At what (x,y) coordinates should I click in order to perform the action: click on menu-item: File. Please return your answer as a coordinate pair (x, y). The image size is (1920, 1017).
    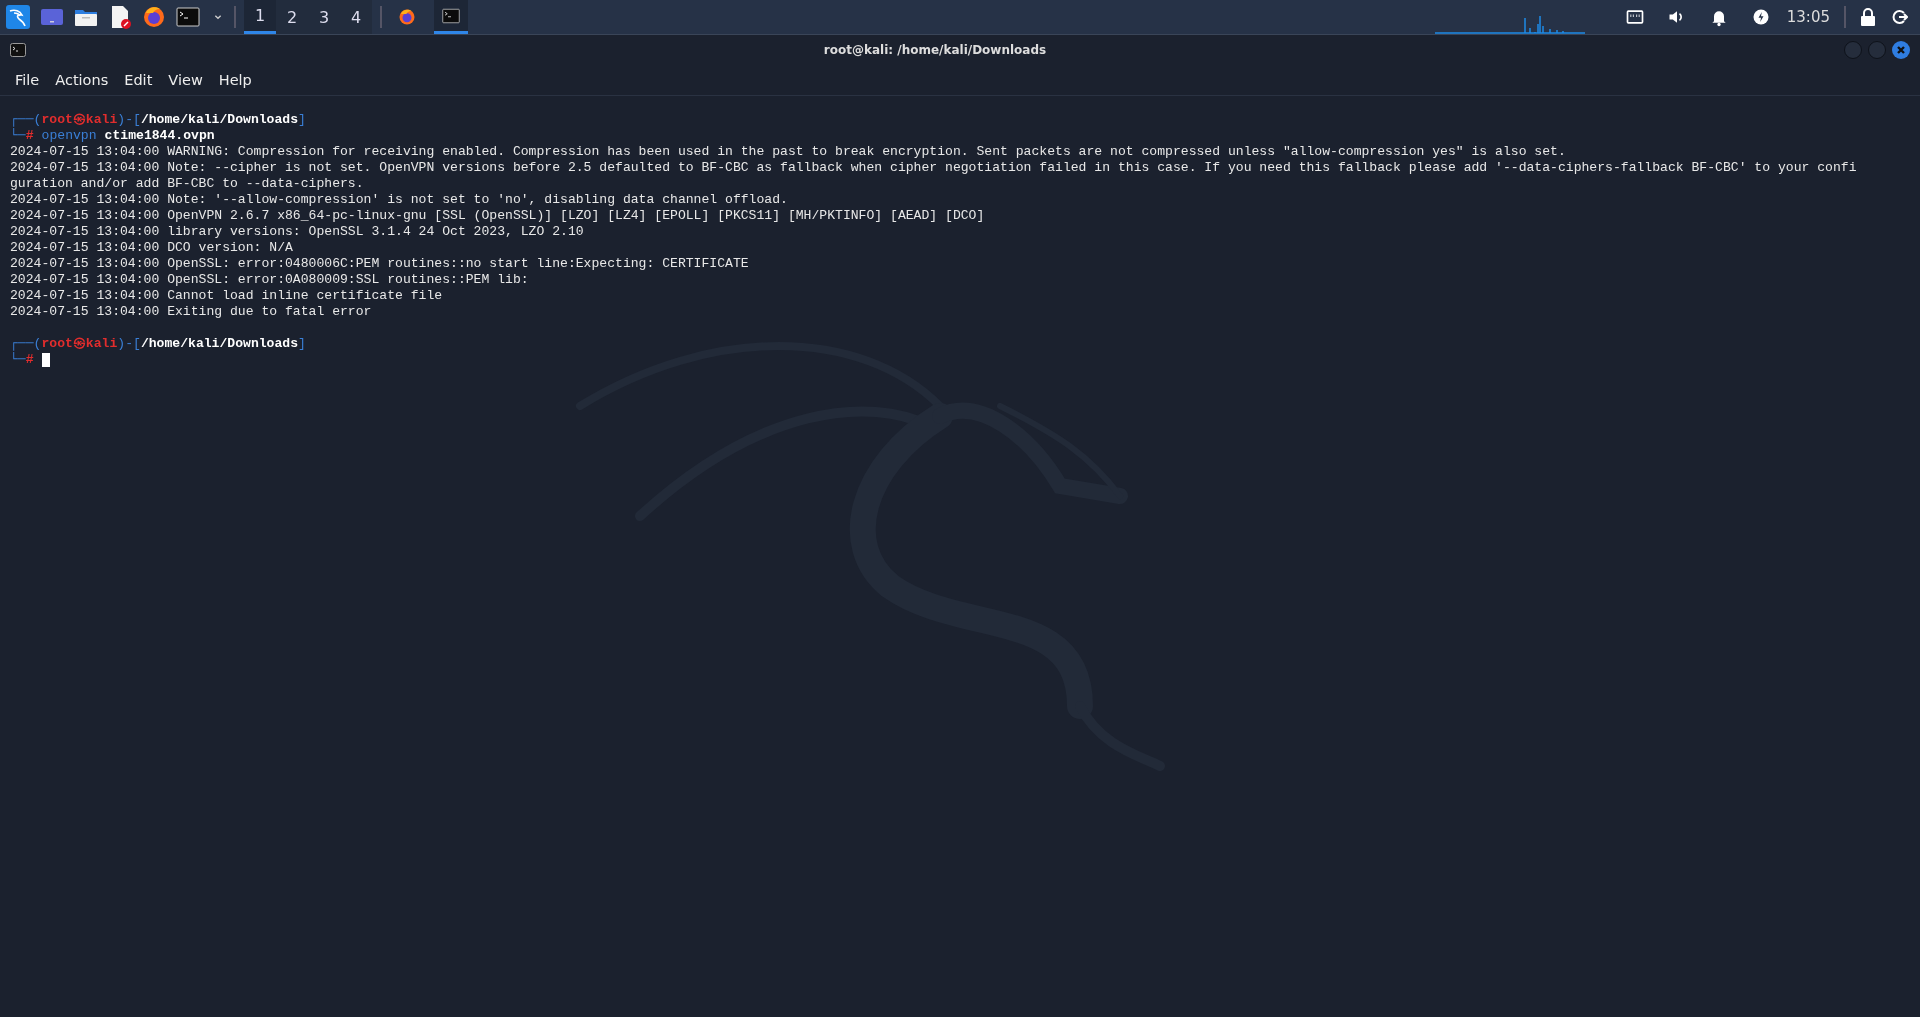
    Looking at the image, I should click on (27, 80).